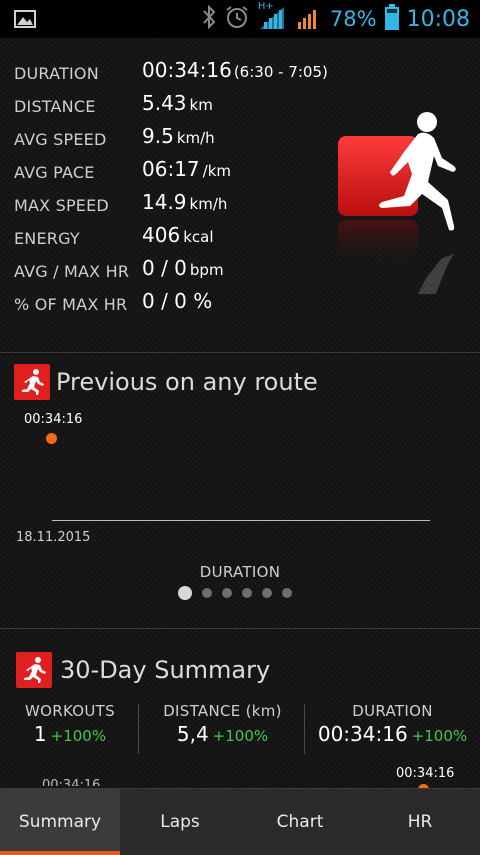 The height and width of the screenshot is (855, 480). I want to click on bottom-tab-bar: Summary Laps Chart HR, so click(240, 821).